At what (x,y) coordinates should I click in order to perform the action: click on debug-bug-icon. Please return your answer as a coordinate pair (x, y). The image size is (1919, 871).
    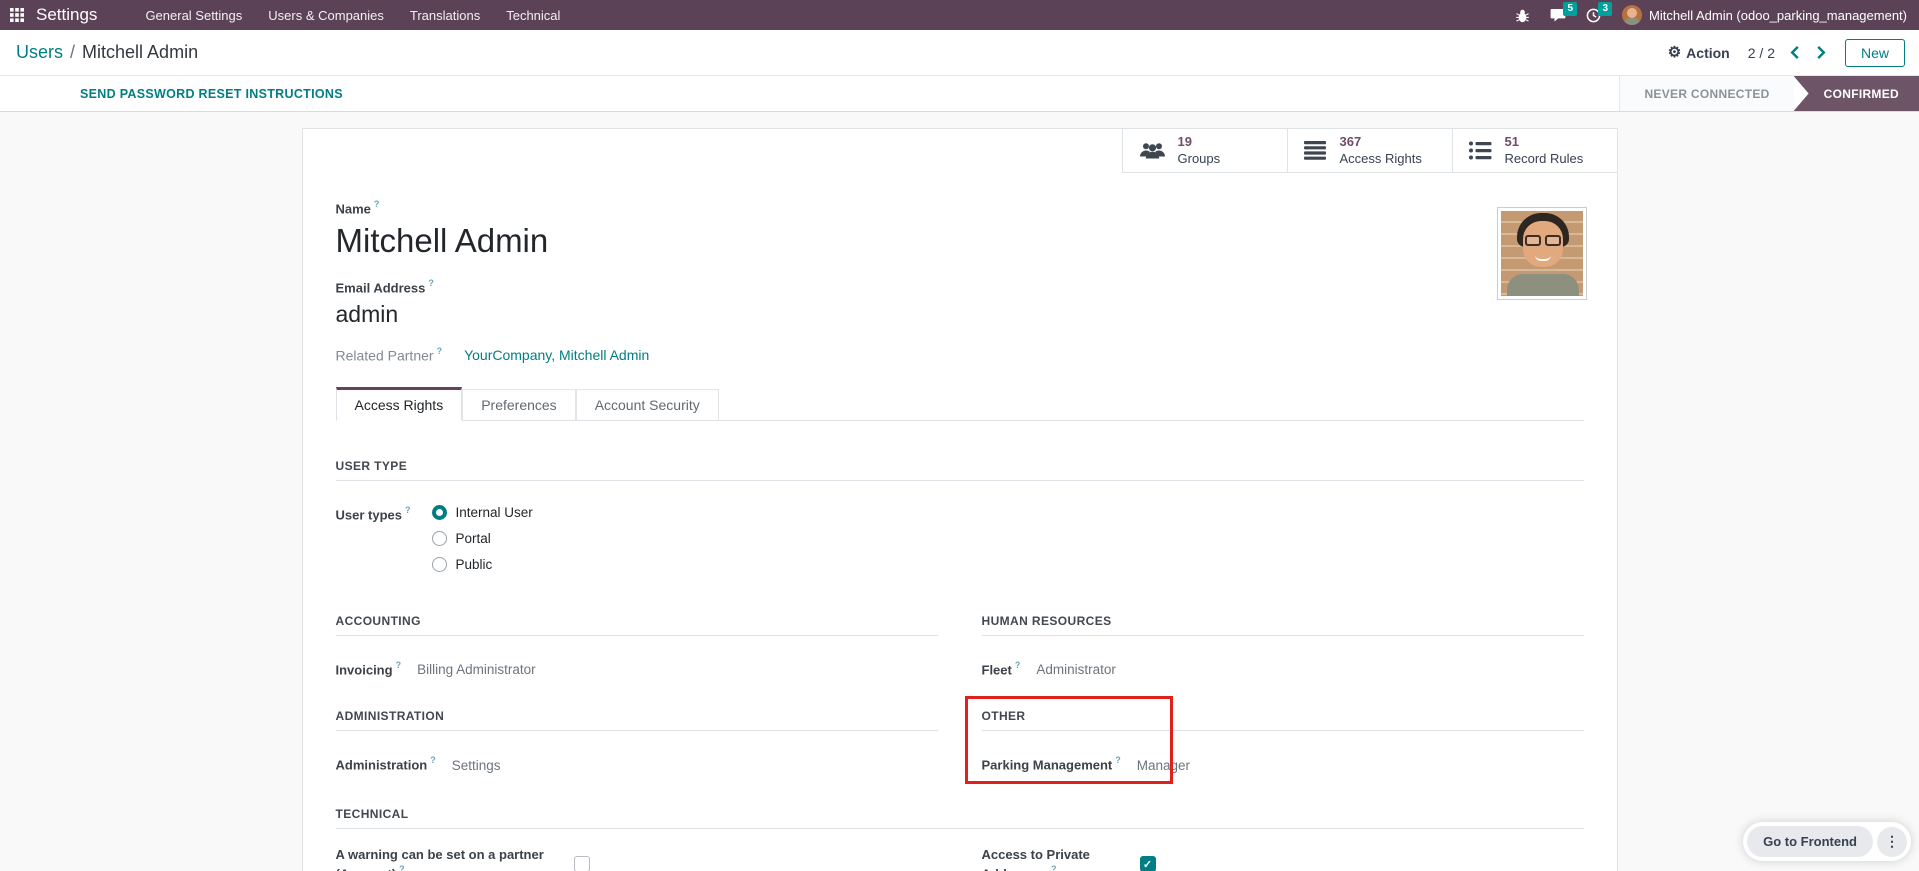
    Looking at the image, I should click on (1522, 15).